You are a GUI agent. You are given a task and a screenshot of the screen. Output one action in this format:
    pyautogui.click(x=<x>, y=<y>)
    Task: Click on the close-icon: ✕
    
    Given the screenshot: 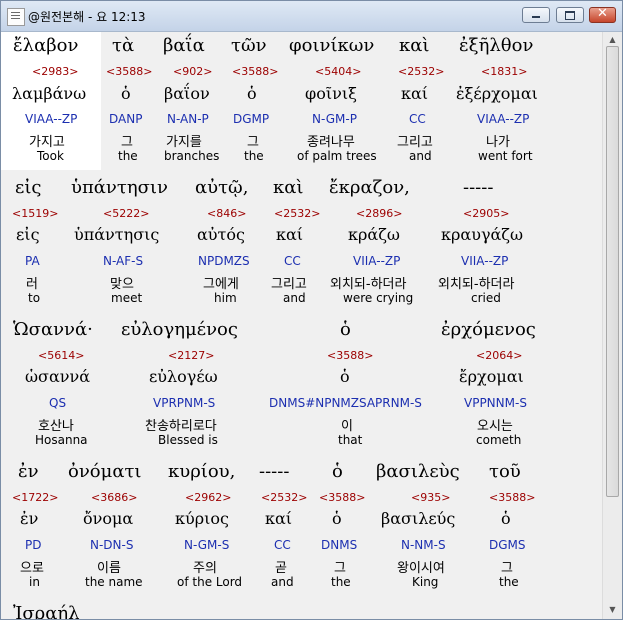 What is the action you would take?
    pyautogui.click(x=602, y=13)
    